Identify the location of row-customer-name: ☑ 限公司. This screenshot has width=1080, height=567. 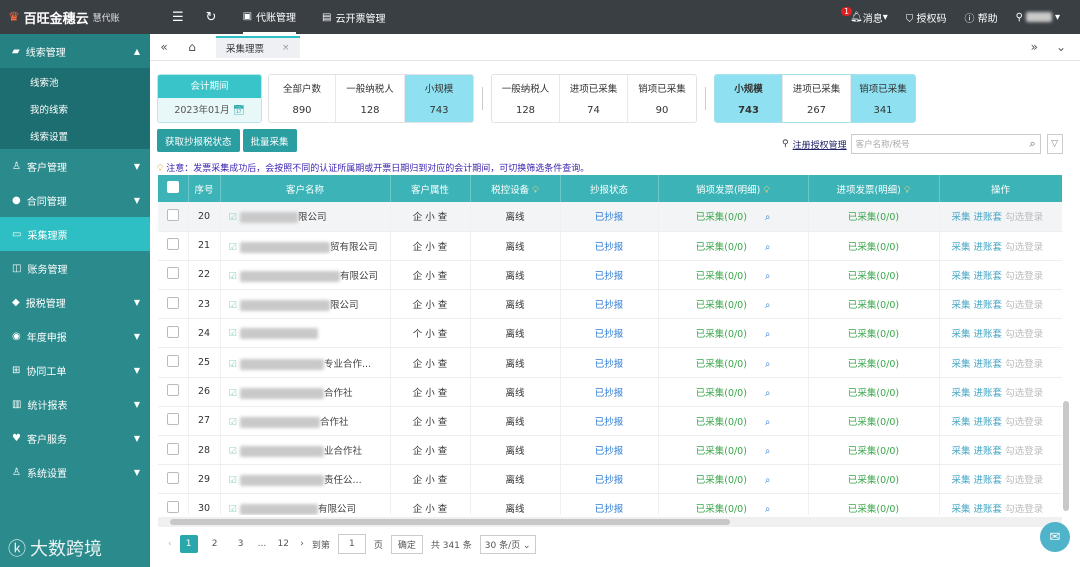
(305, 304).